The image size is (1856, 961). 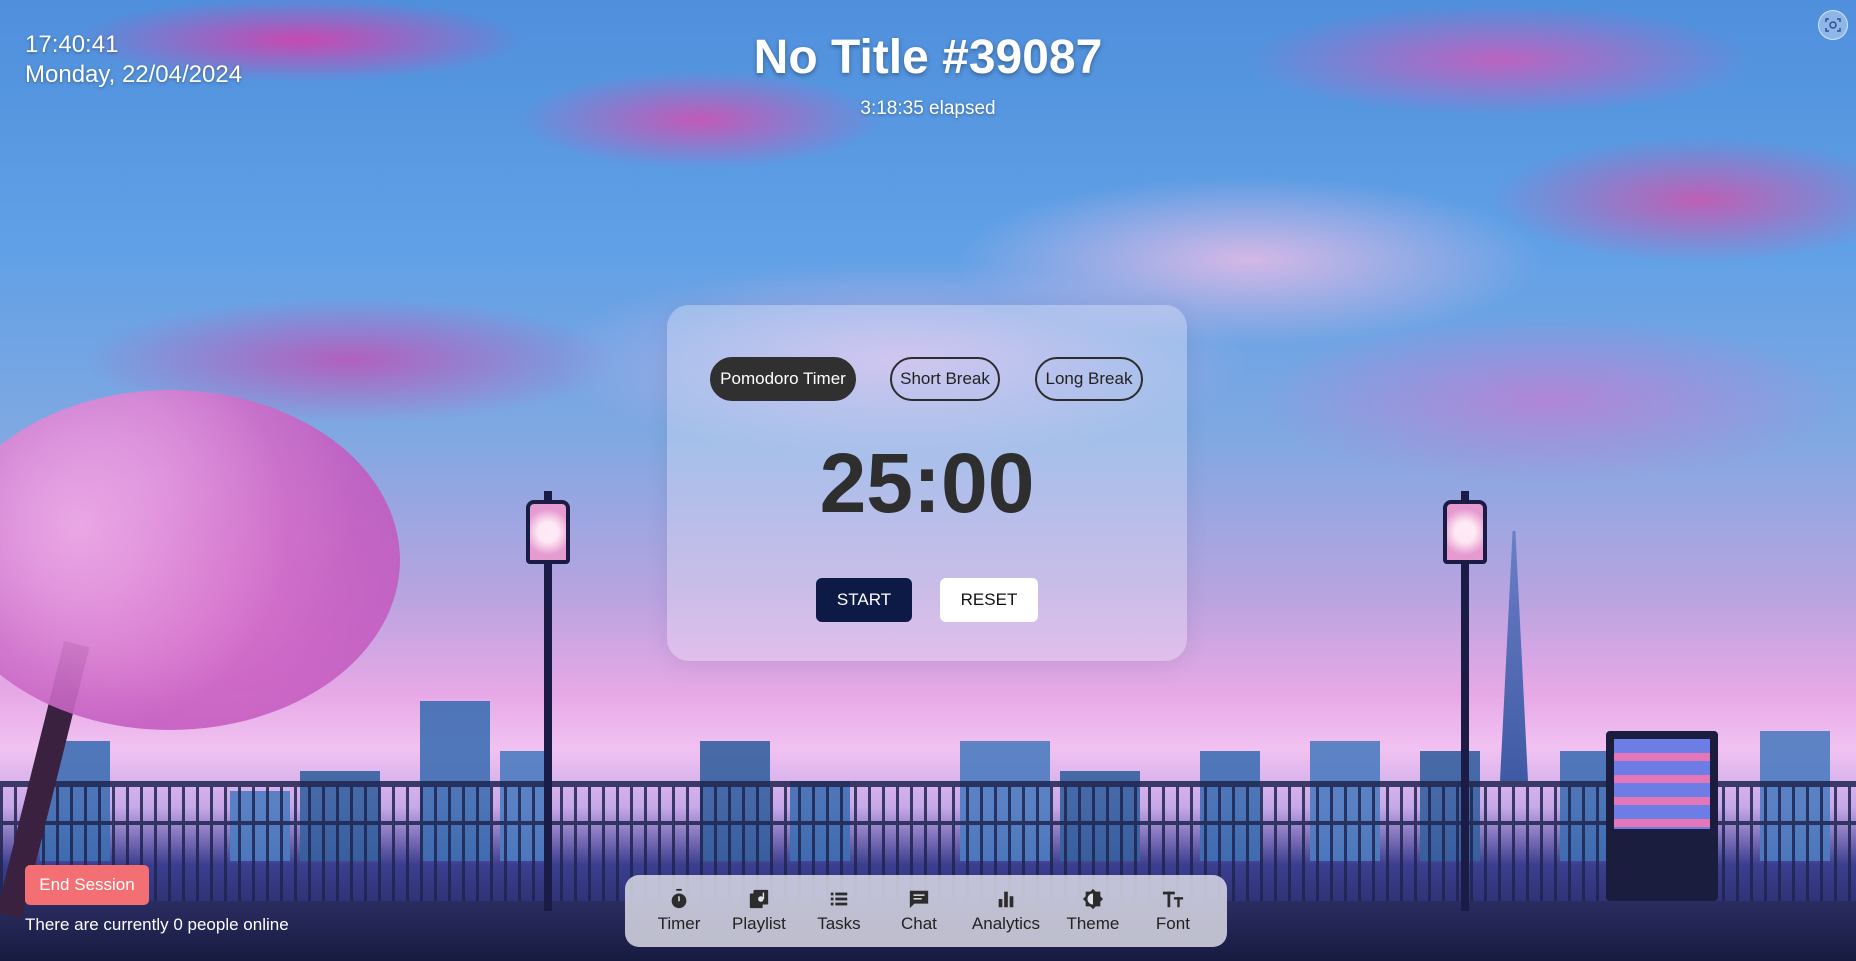 What do you see at coordinates (157, 924) in the screenshot?
I see `online-count: There are currently 0 people online` at bounding box center [157, 924].